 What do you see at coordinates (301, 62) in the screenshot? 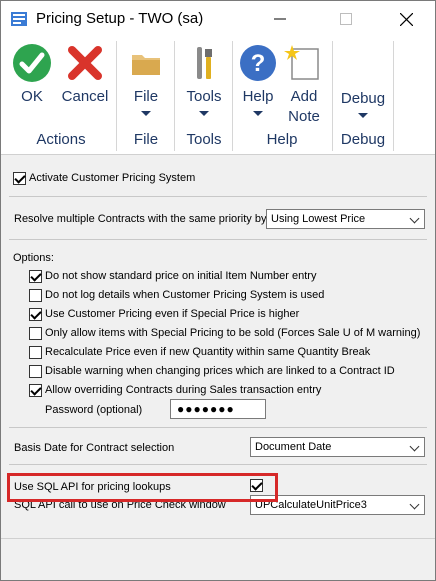
I see `add-note-icon` at bounding box center [301, 62].